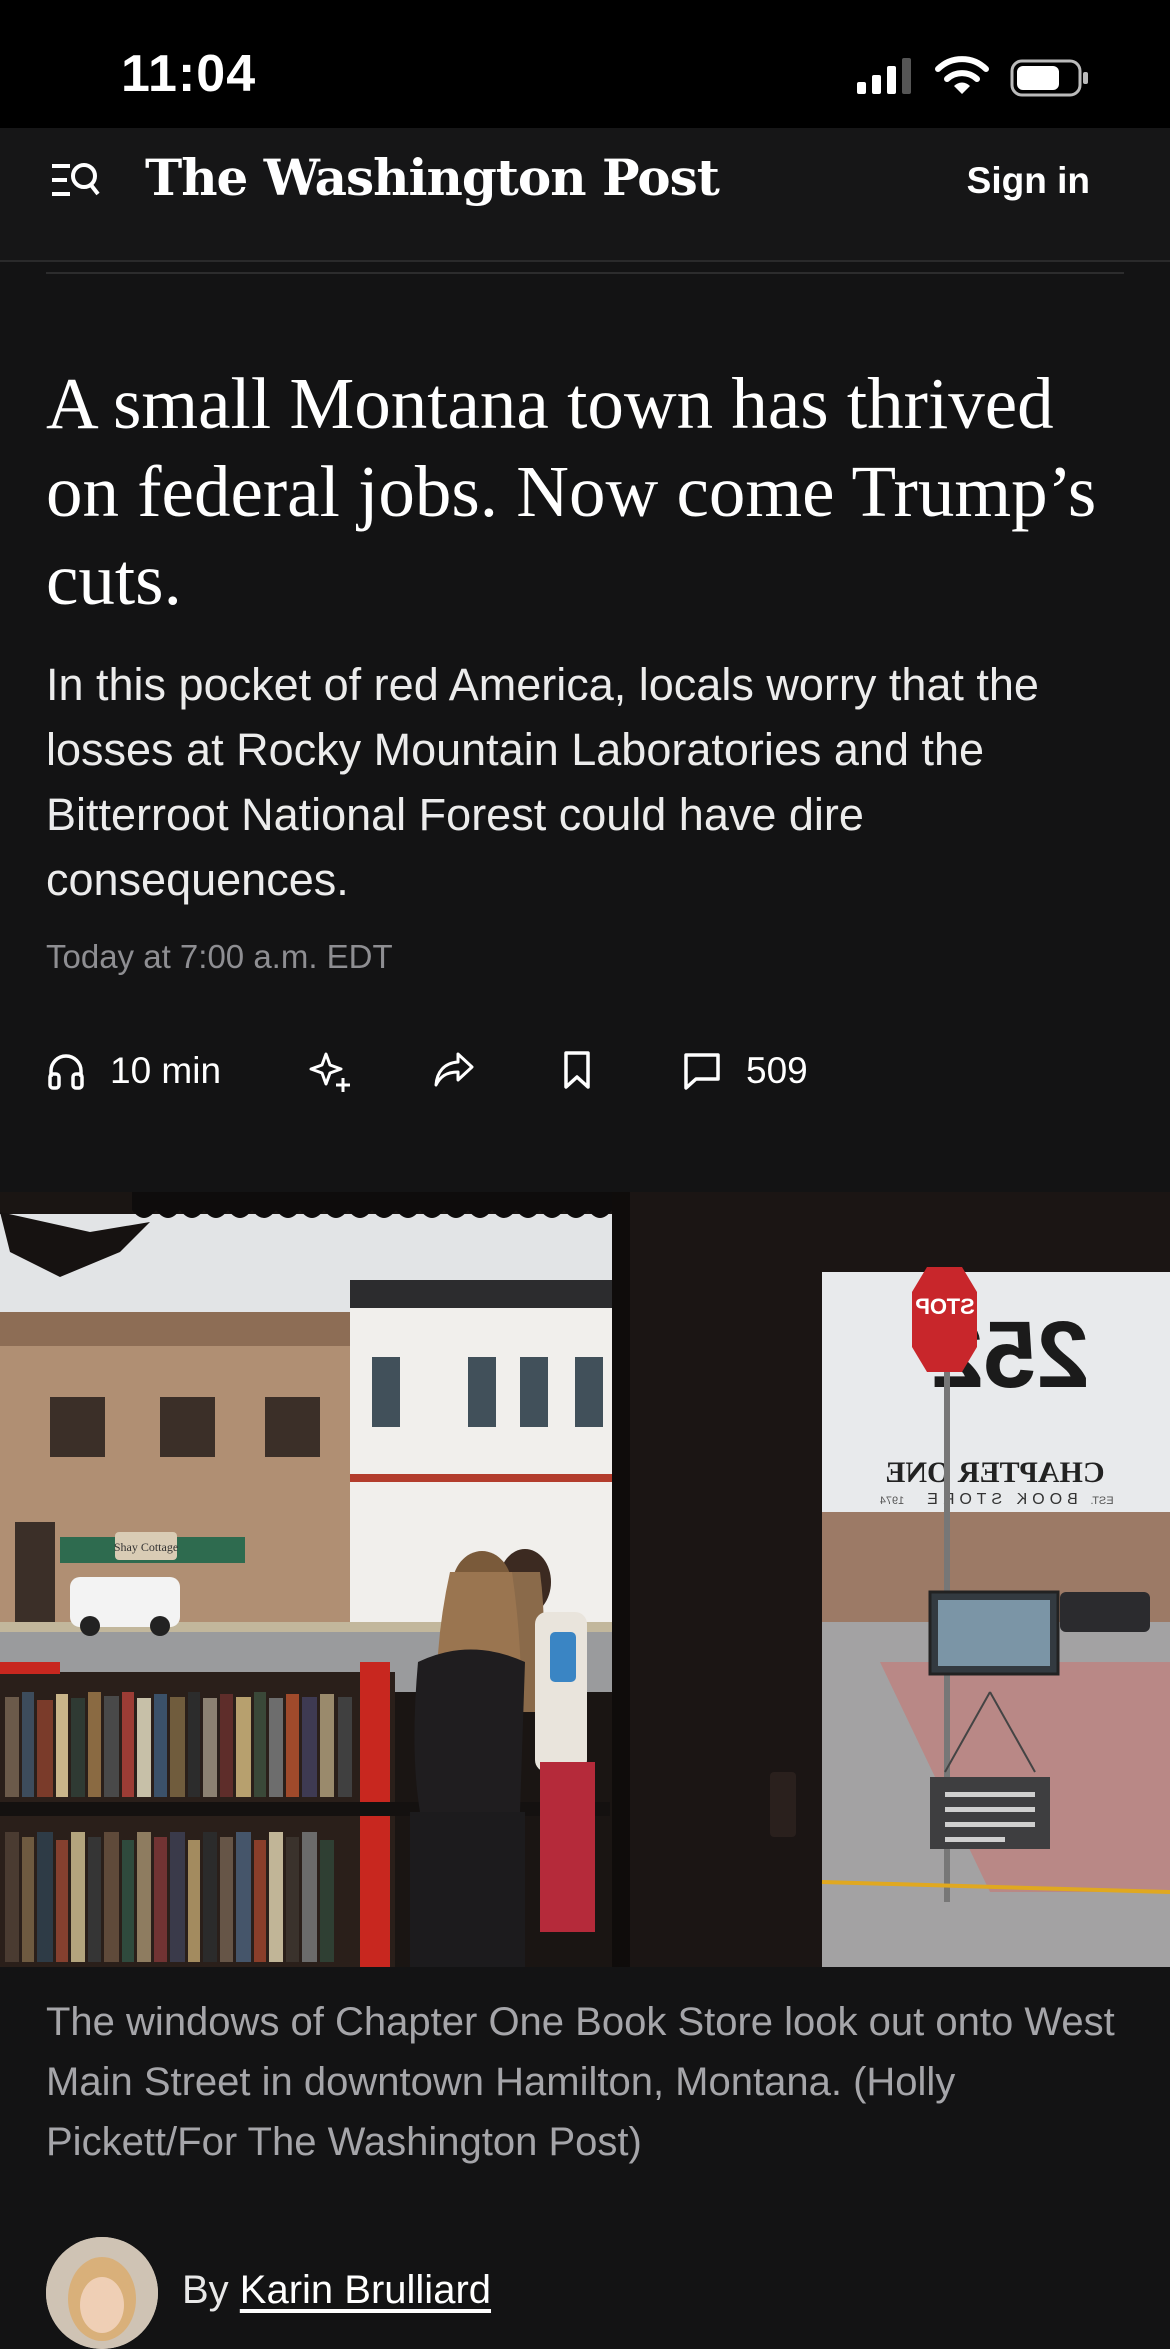 Image resolution: width=1170 pixels, height=2349 pixels. I want to click on author-avatar, so click(102, 2293).